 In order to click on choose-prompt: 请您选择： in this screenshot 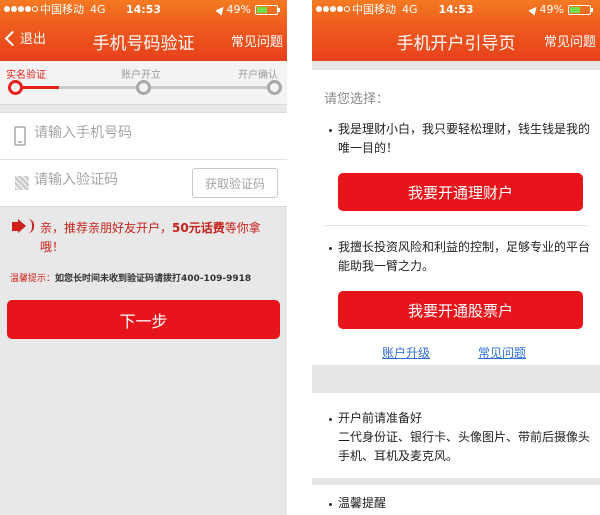, I will do `click(357, 99)`.